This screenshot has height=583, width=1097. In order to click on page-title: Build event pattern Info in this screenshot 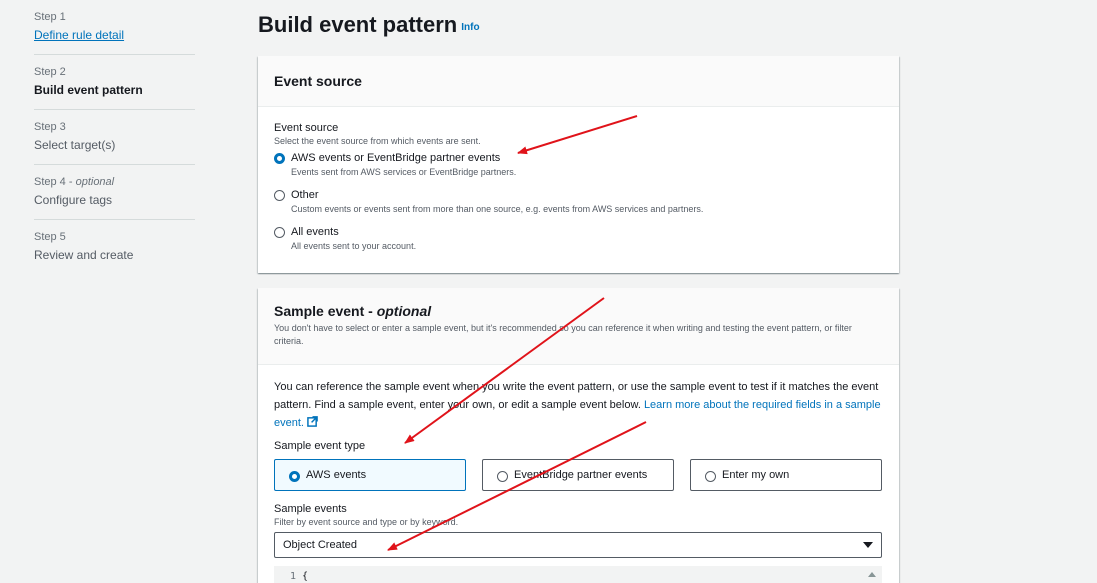, I will do `click(369, 25)`.